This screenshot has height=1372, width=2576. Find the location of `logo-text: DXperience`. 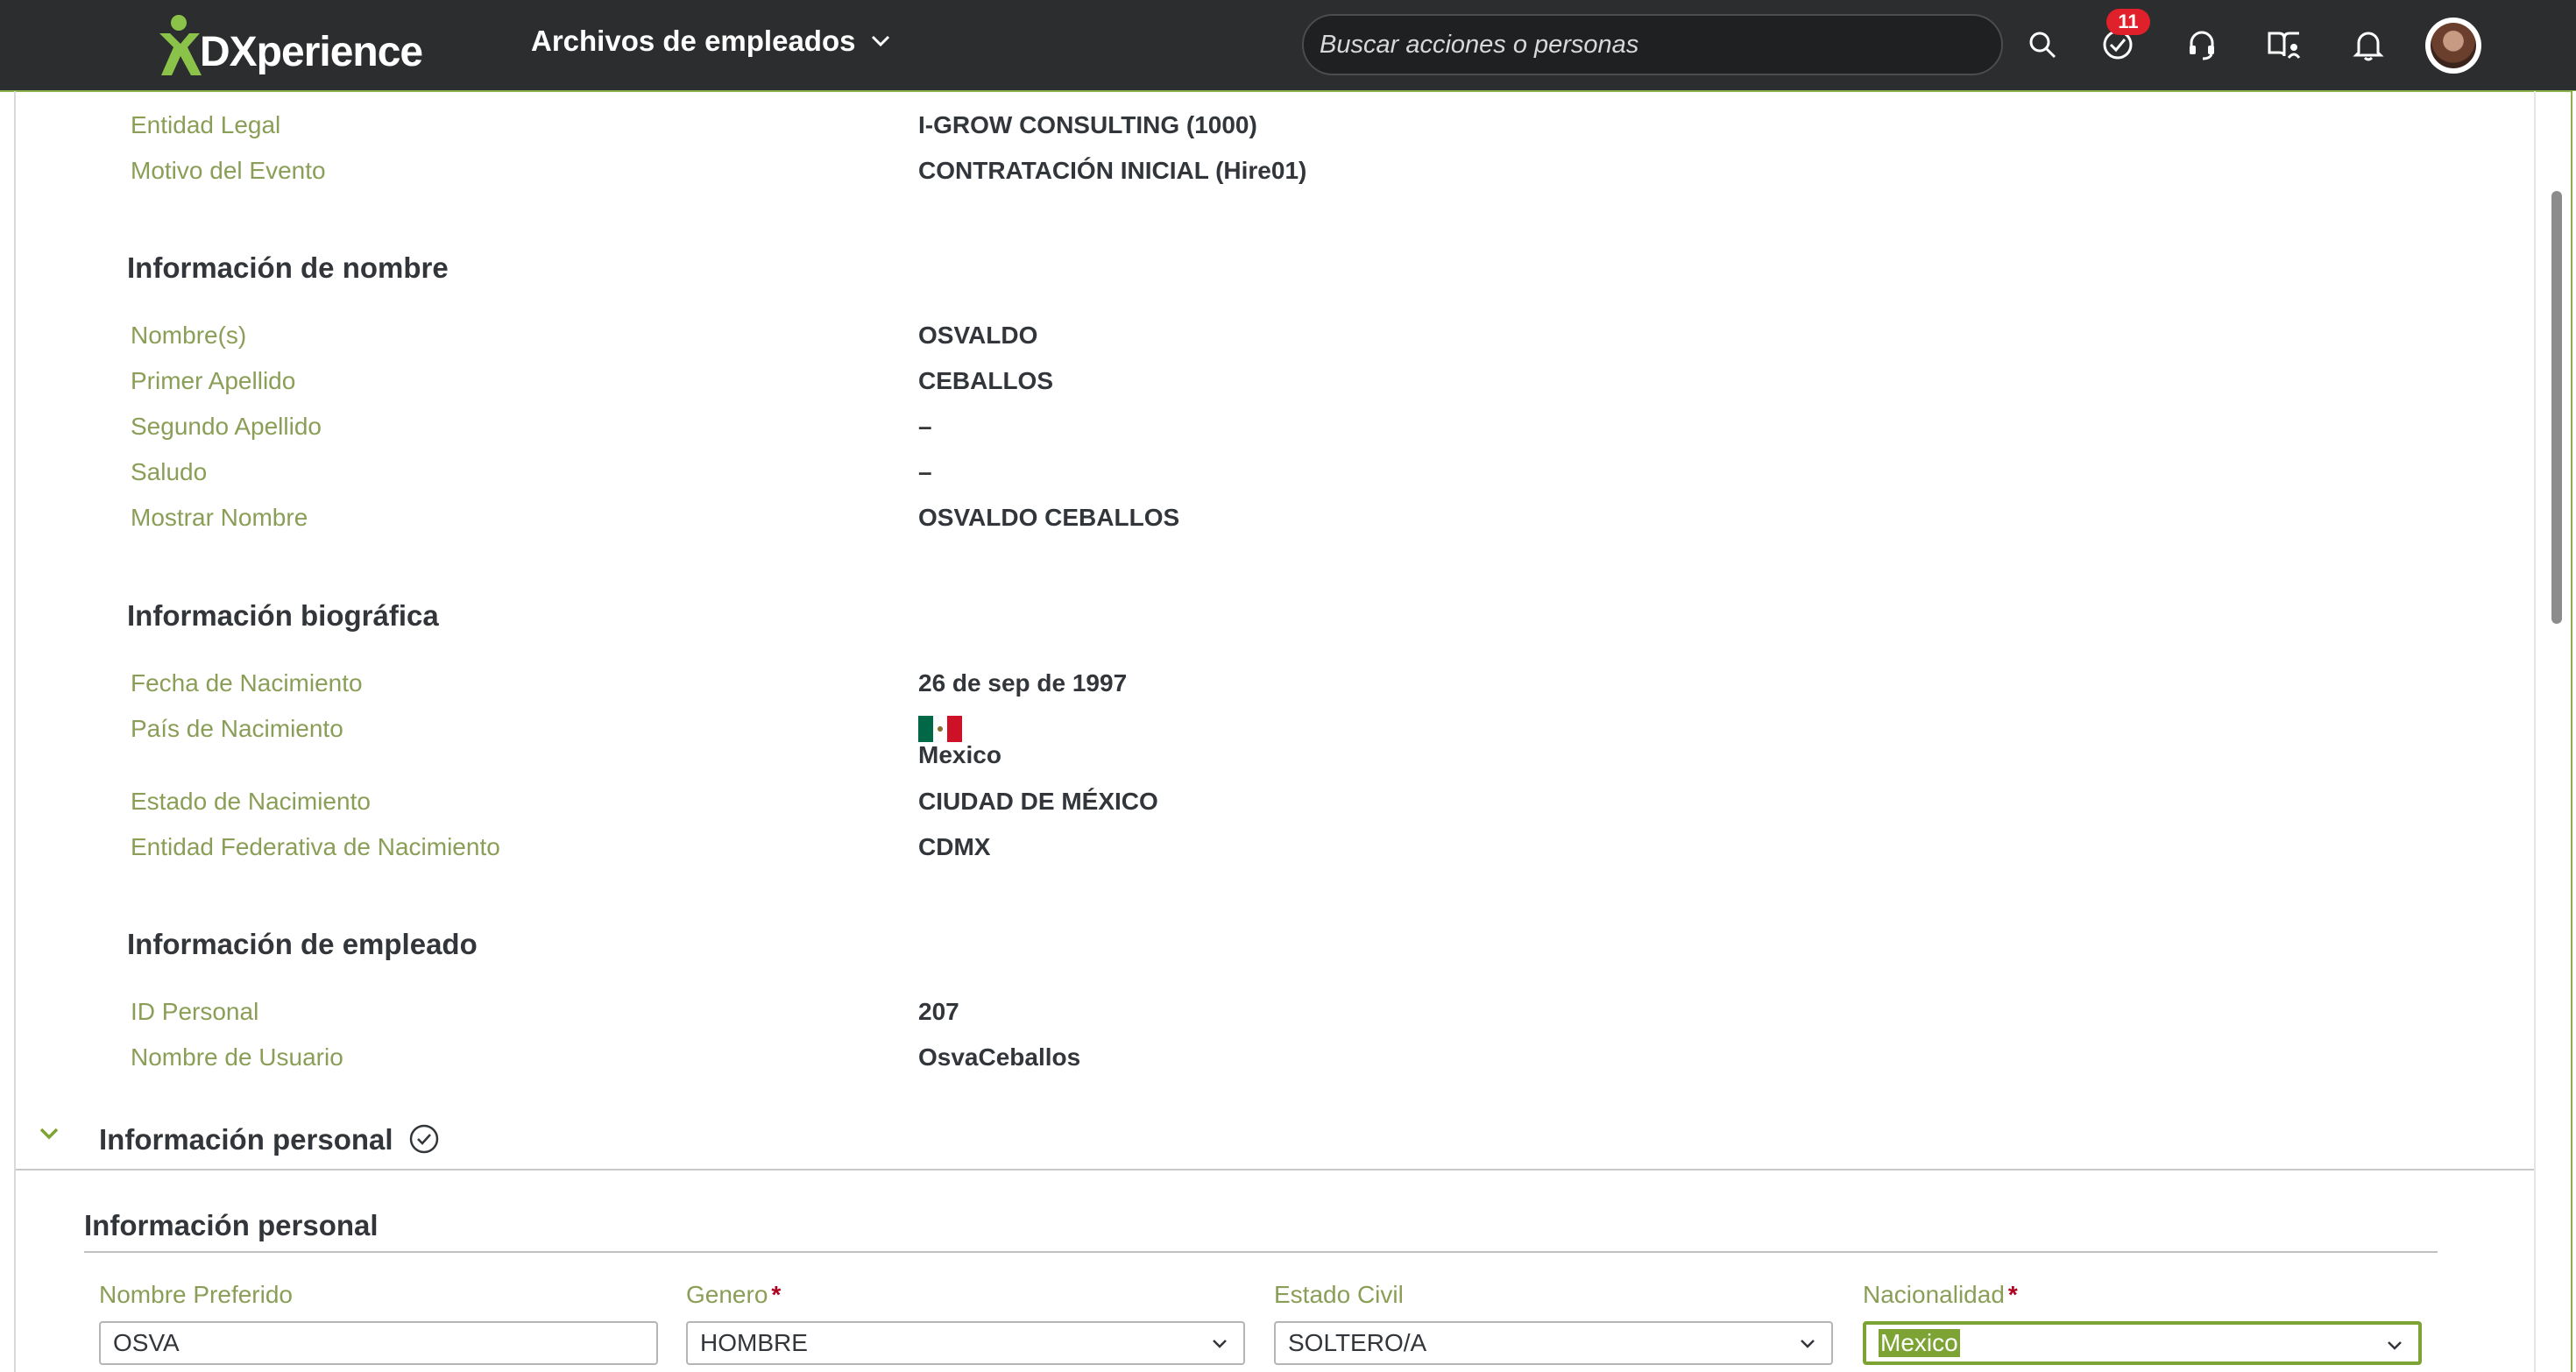

logo-text: DXperience is located at coordinates (311, 52).